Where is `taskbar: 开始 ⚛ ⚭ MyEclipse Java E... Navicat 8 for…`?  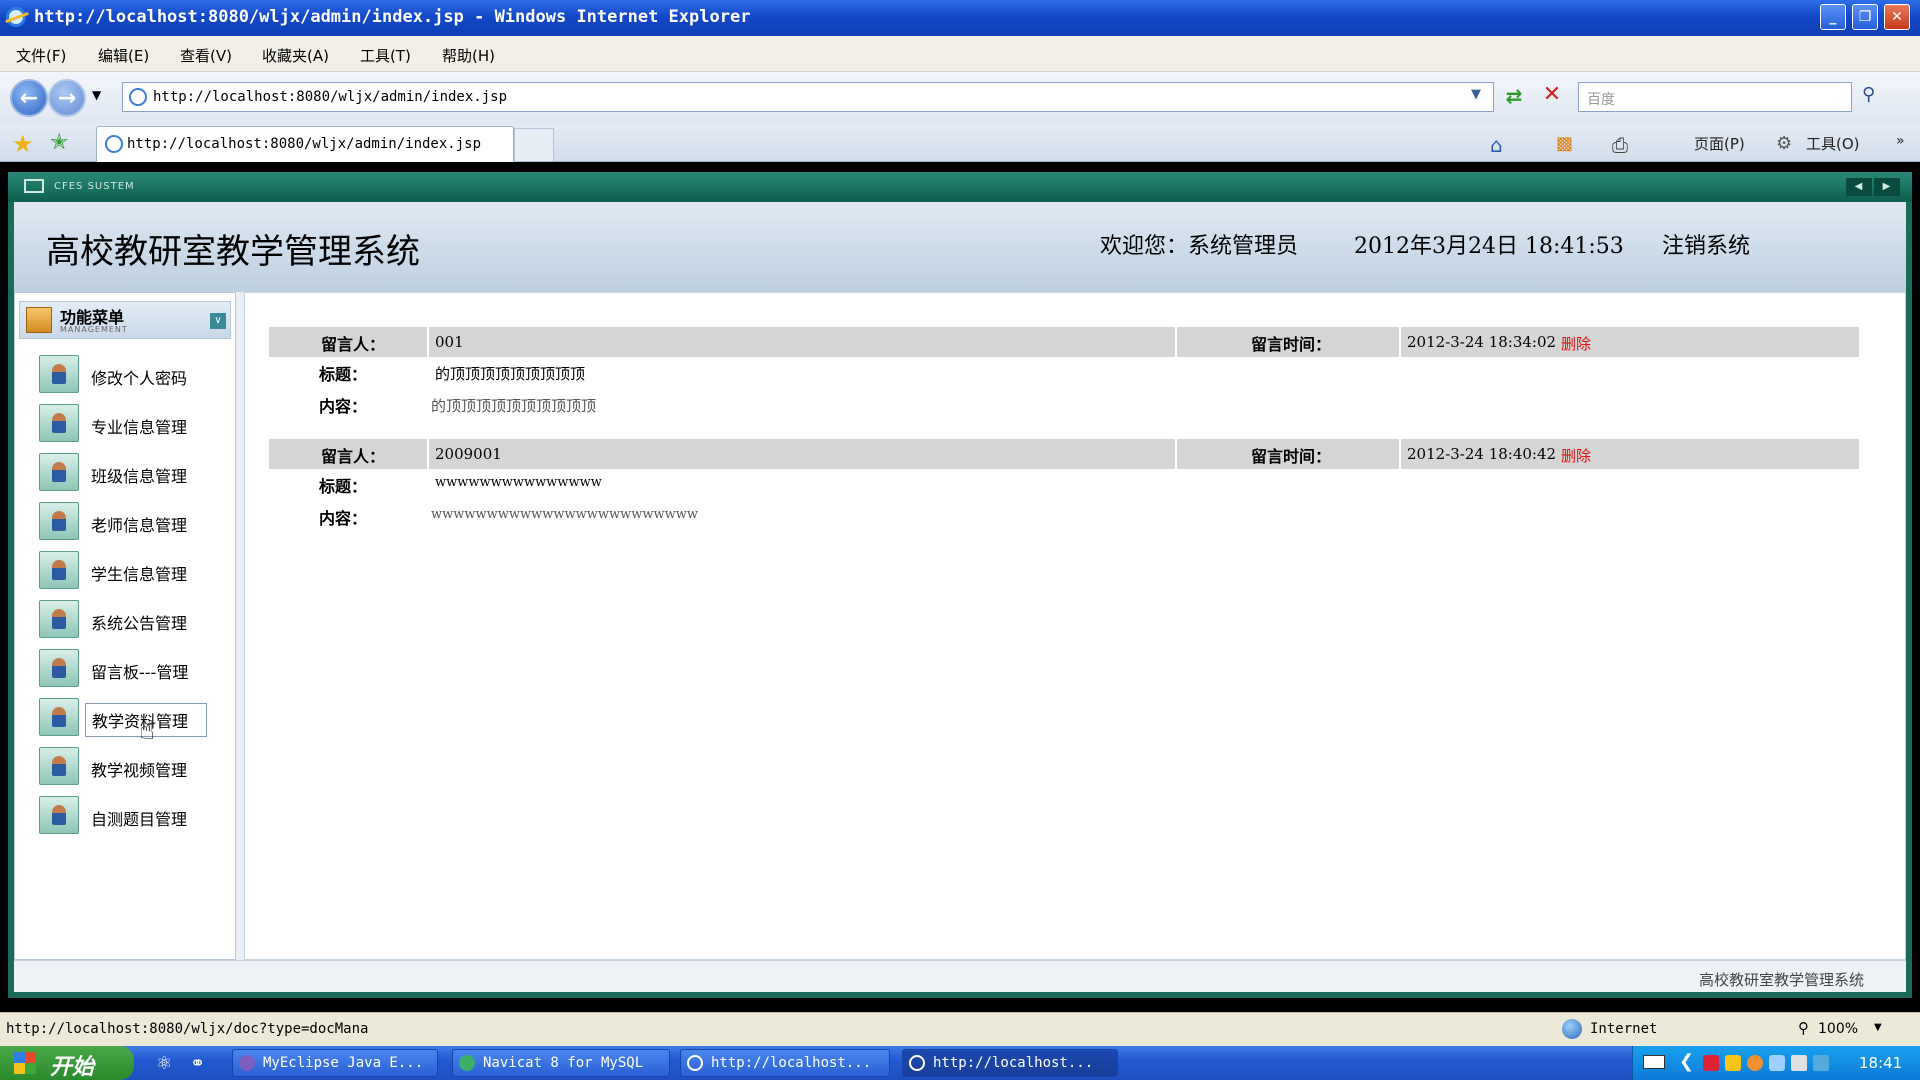 taskbar: 开始 ⚛ ⚭ MyEclipse Java E... Navicat 8 for… is located at coordinates (960, 1063).